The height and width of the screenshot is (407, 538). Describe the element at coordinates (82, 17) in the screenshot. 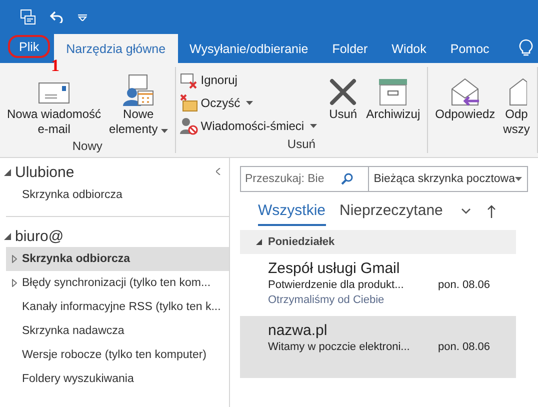

I see `customize-dropdown-icon` at that location.